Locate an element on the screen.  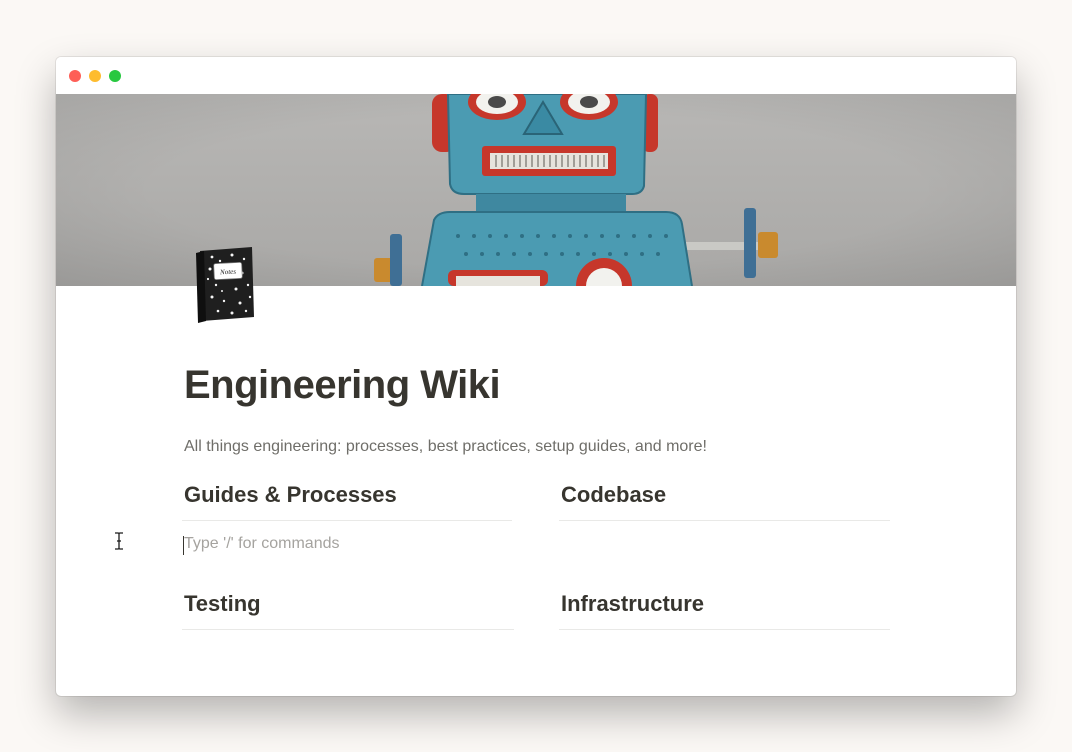
ibeam-cursor-icon is located at coordinates (119, 541).